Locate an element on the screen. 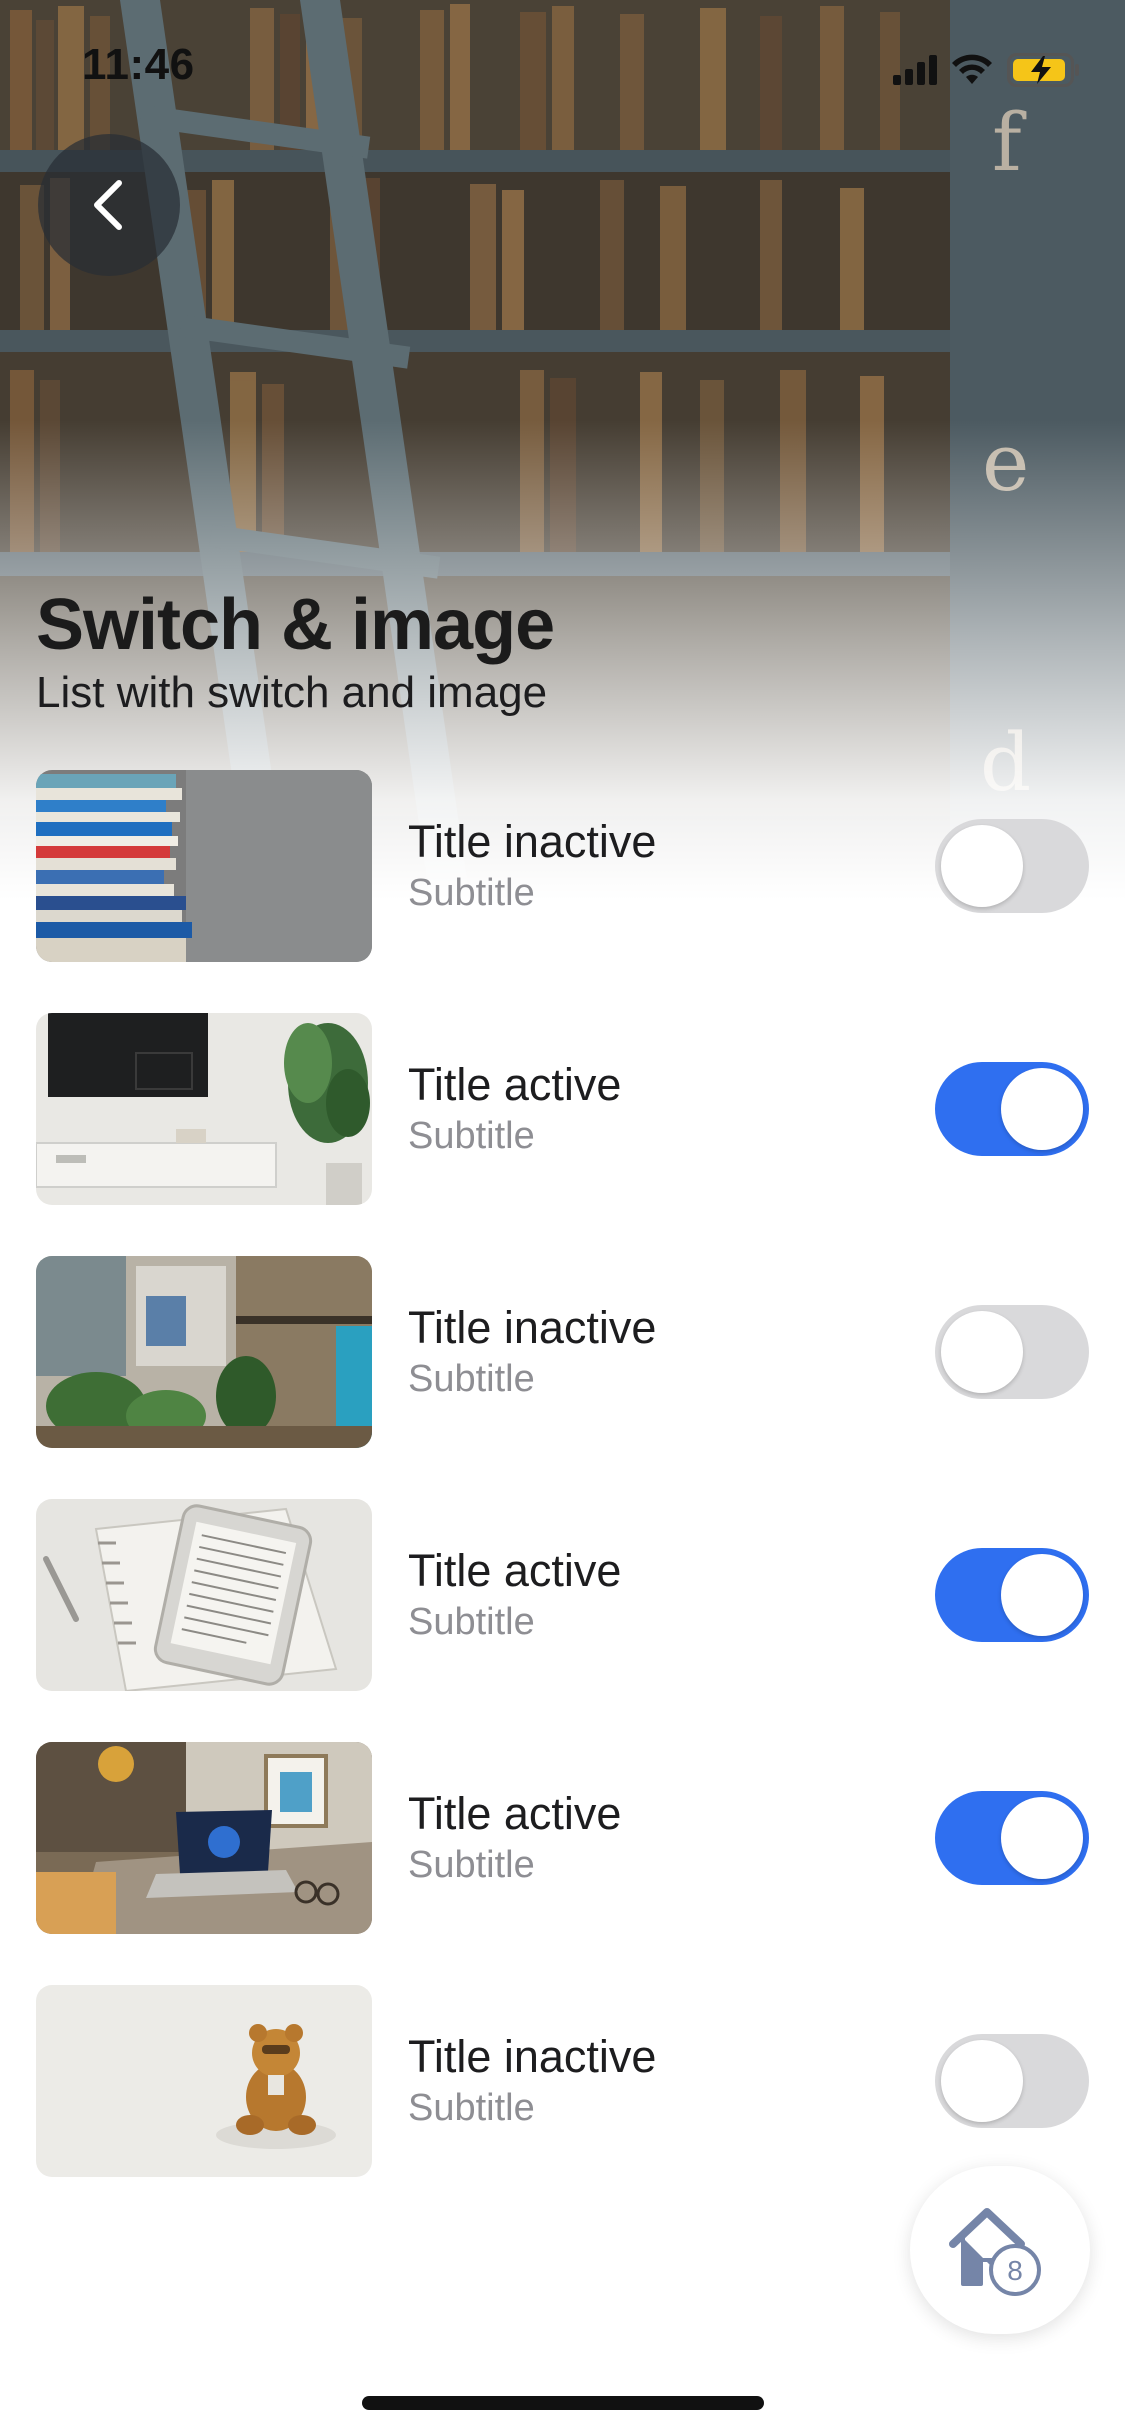 This screenshot has height=2436, width=1125. chevron-left-icon is located at coordinates (108, 205).